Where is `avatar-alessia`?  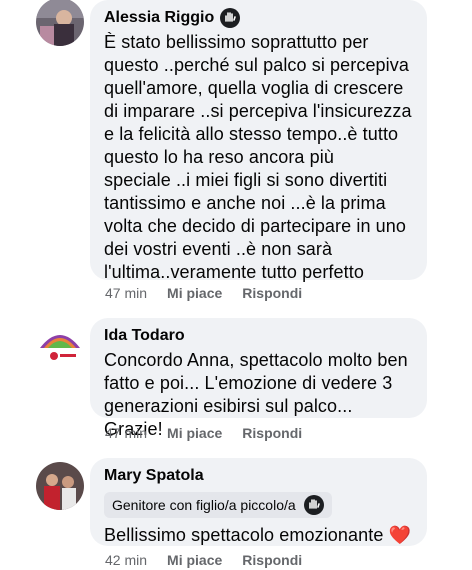
avatar-alessia is located at coordinates (60, 23).